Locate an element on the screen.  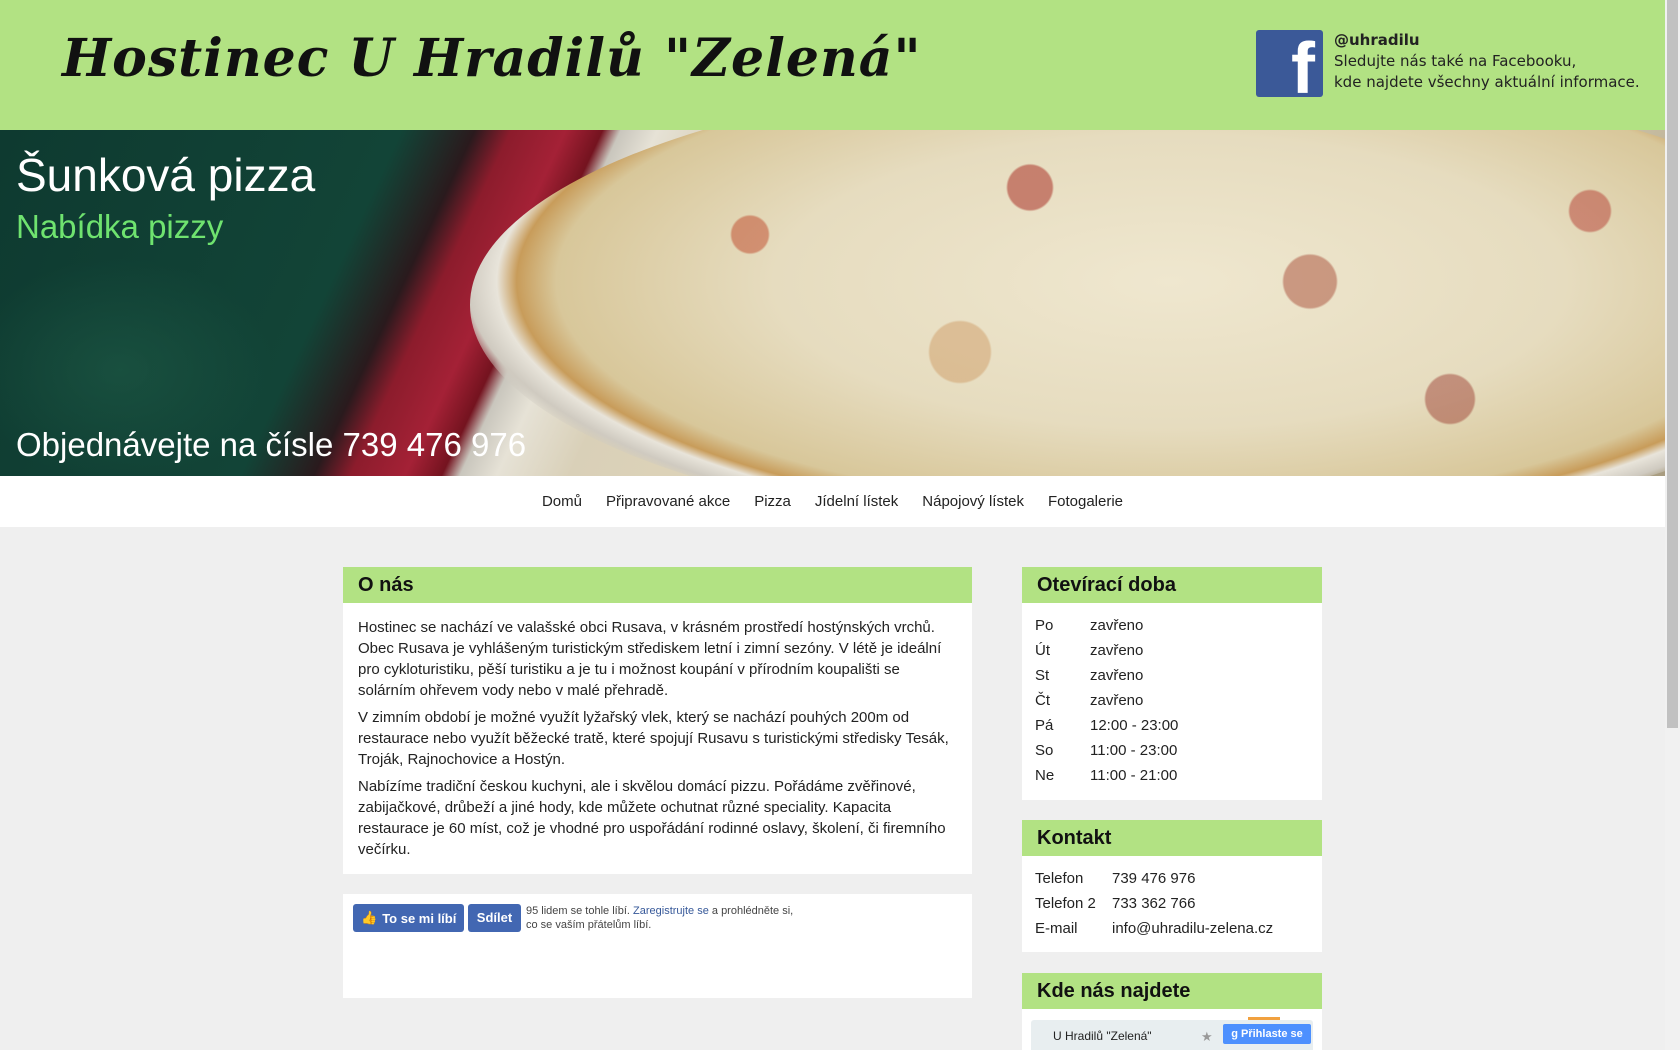
share-button: Sdílet is located at coordinates (494, 918).